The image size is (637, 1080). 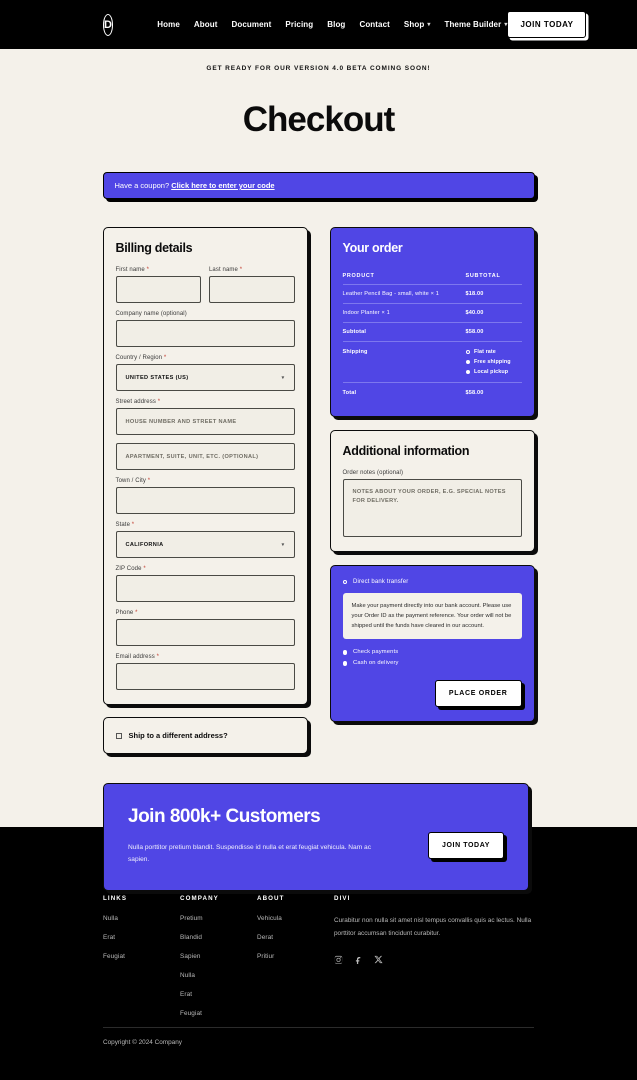 What do you see at coordinates (355, 352) in the screenshot?
I see `shipping-label: Shipping` at bounding box center [355, 352].